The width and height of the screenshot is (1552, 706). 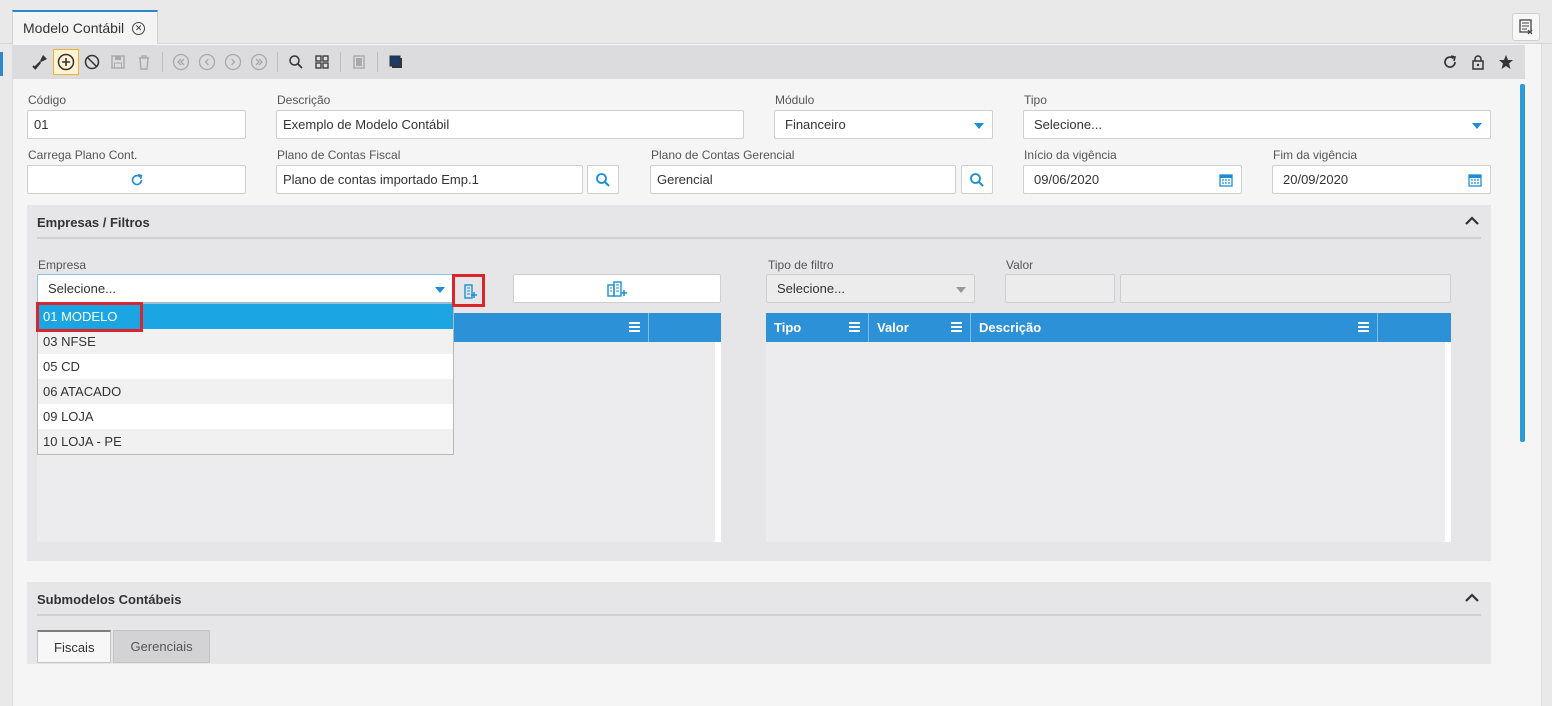 I want to click on codigo-field: 01, so click(x=136, y=124).